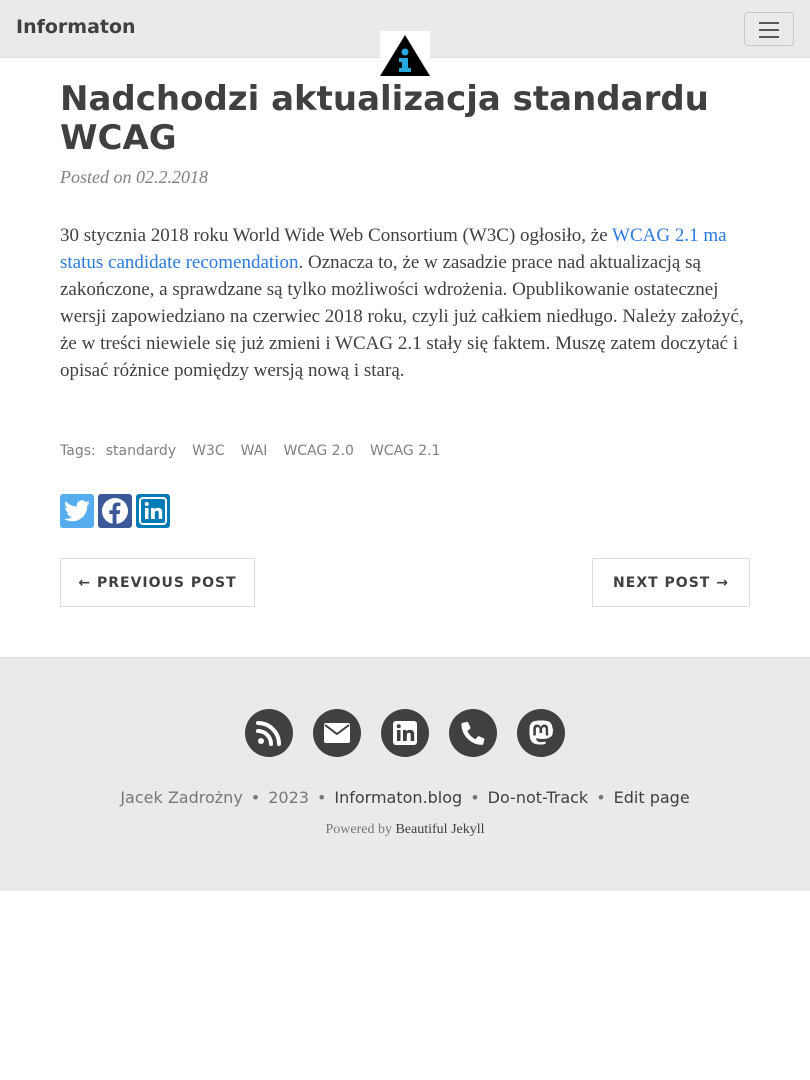 The height and width of the screenshot is (1080, 810). I want to click on do-not-track-link: Do-not-Track, so click(538, 797).